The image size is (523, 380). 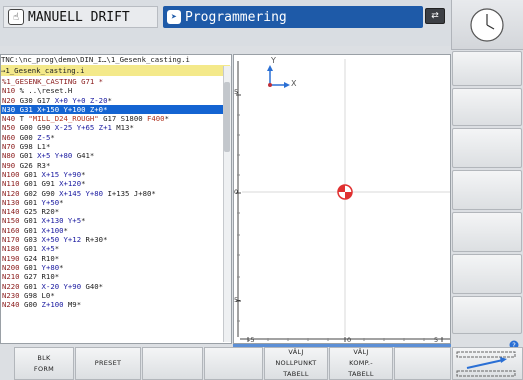 I want to click on program-token: G27 R10, so click(x=39, y=277).